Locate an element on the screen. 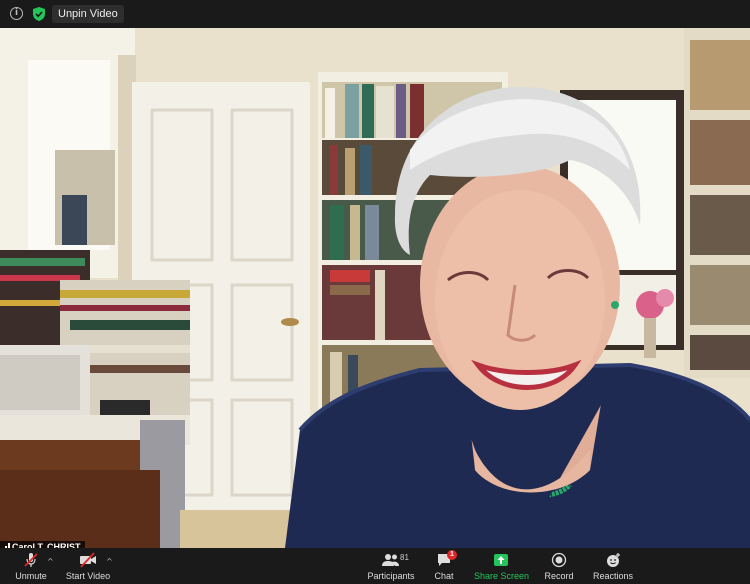  info-icon: i is located at coordinates (16, 13).